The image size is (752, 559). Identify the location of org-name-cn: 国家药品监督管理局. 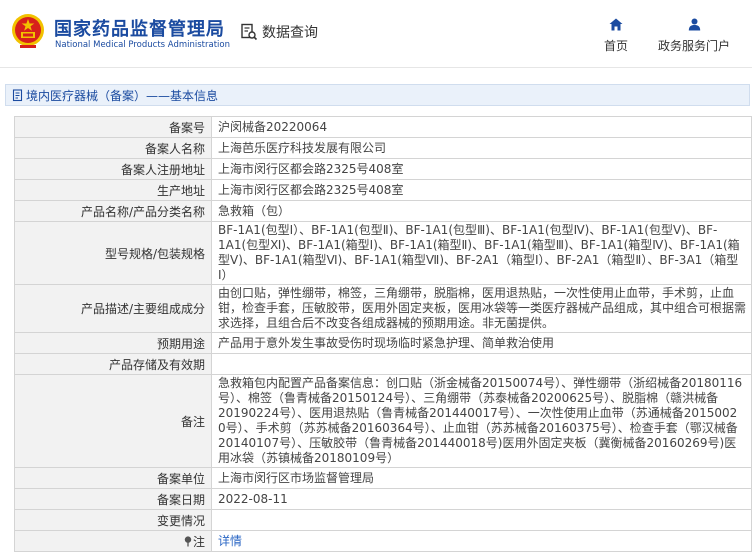
(139, 28).